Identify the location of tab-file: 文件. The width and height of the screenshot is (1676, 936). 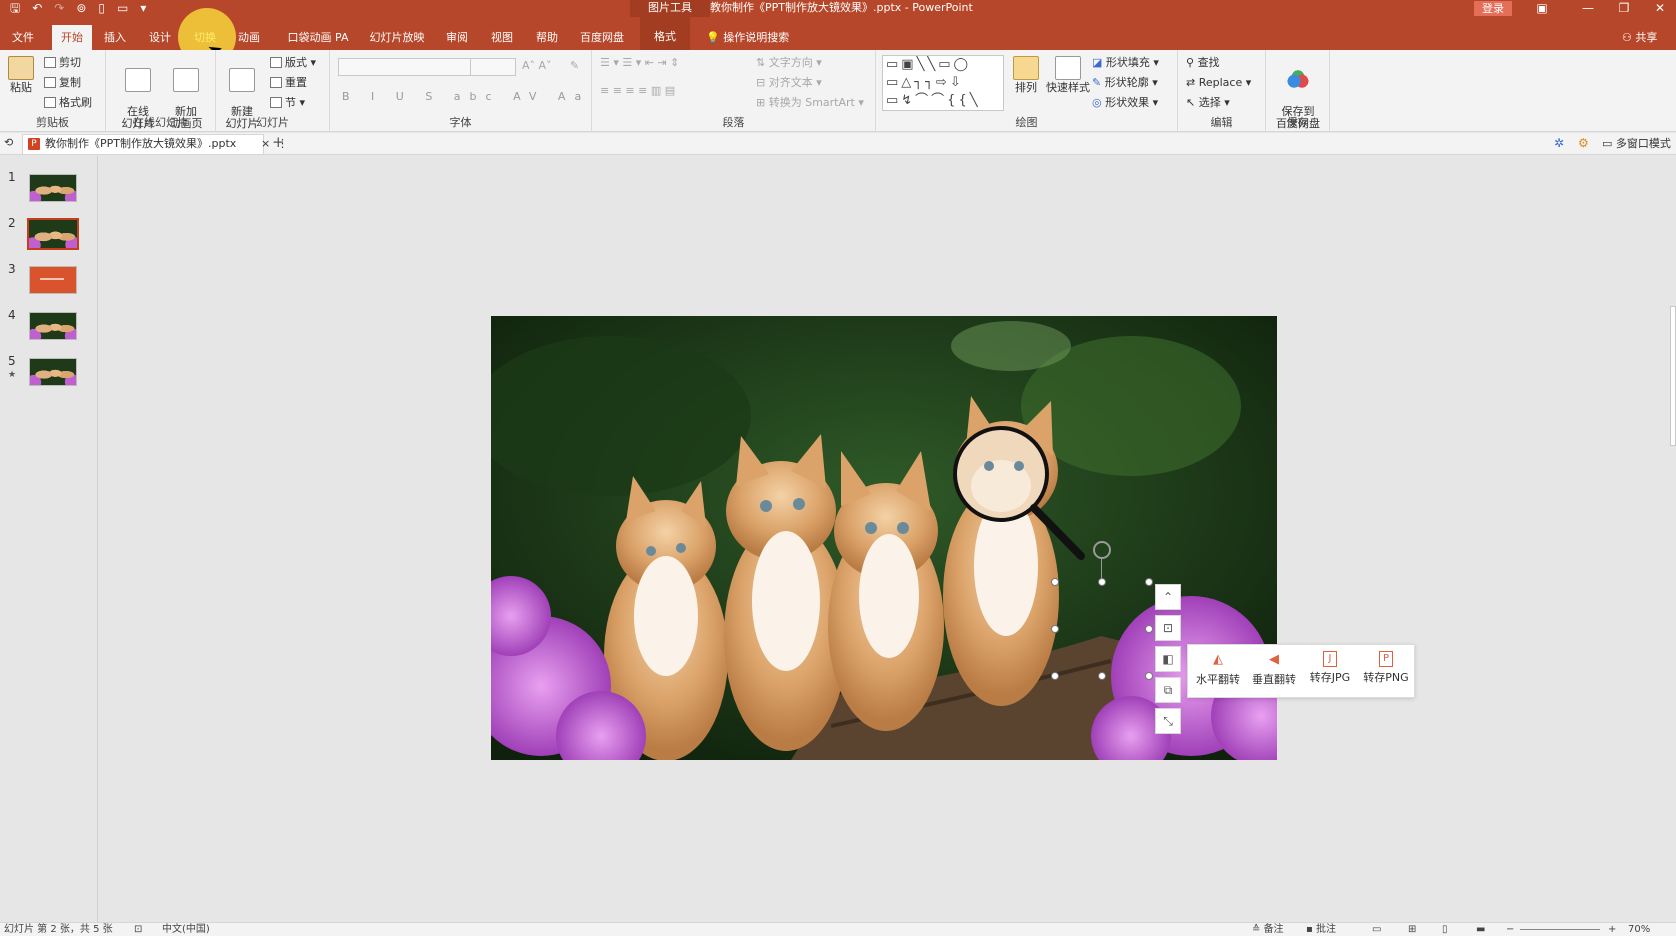
(23, 38).